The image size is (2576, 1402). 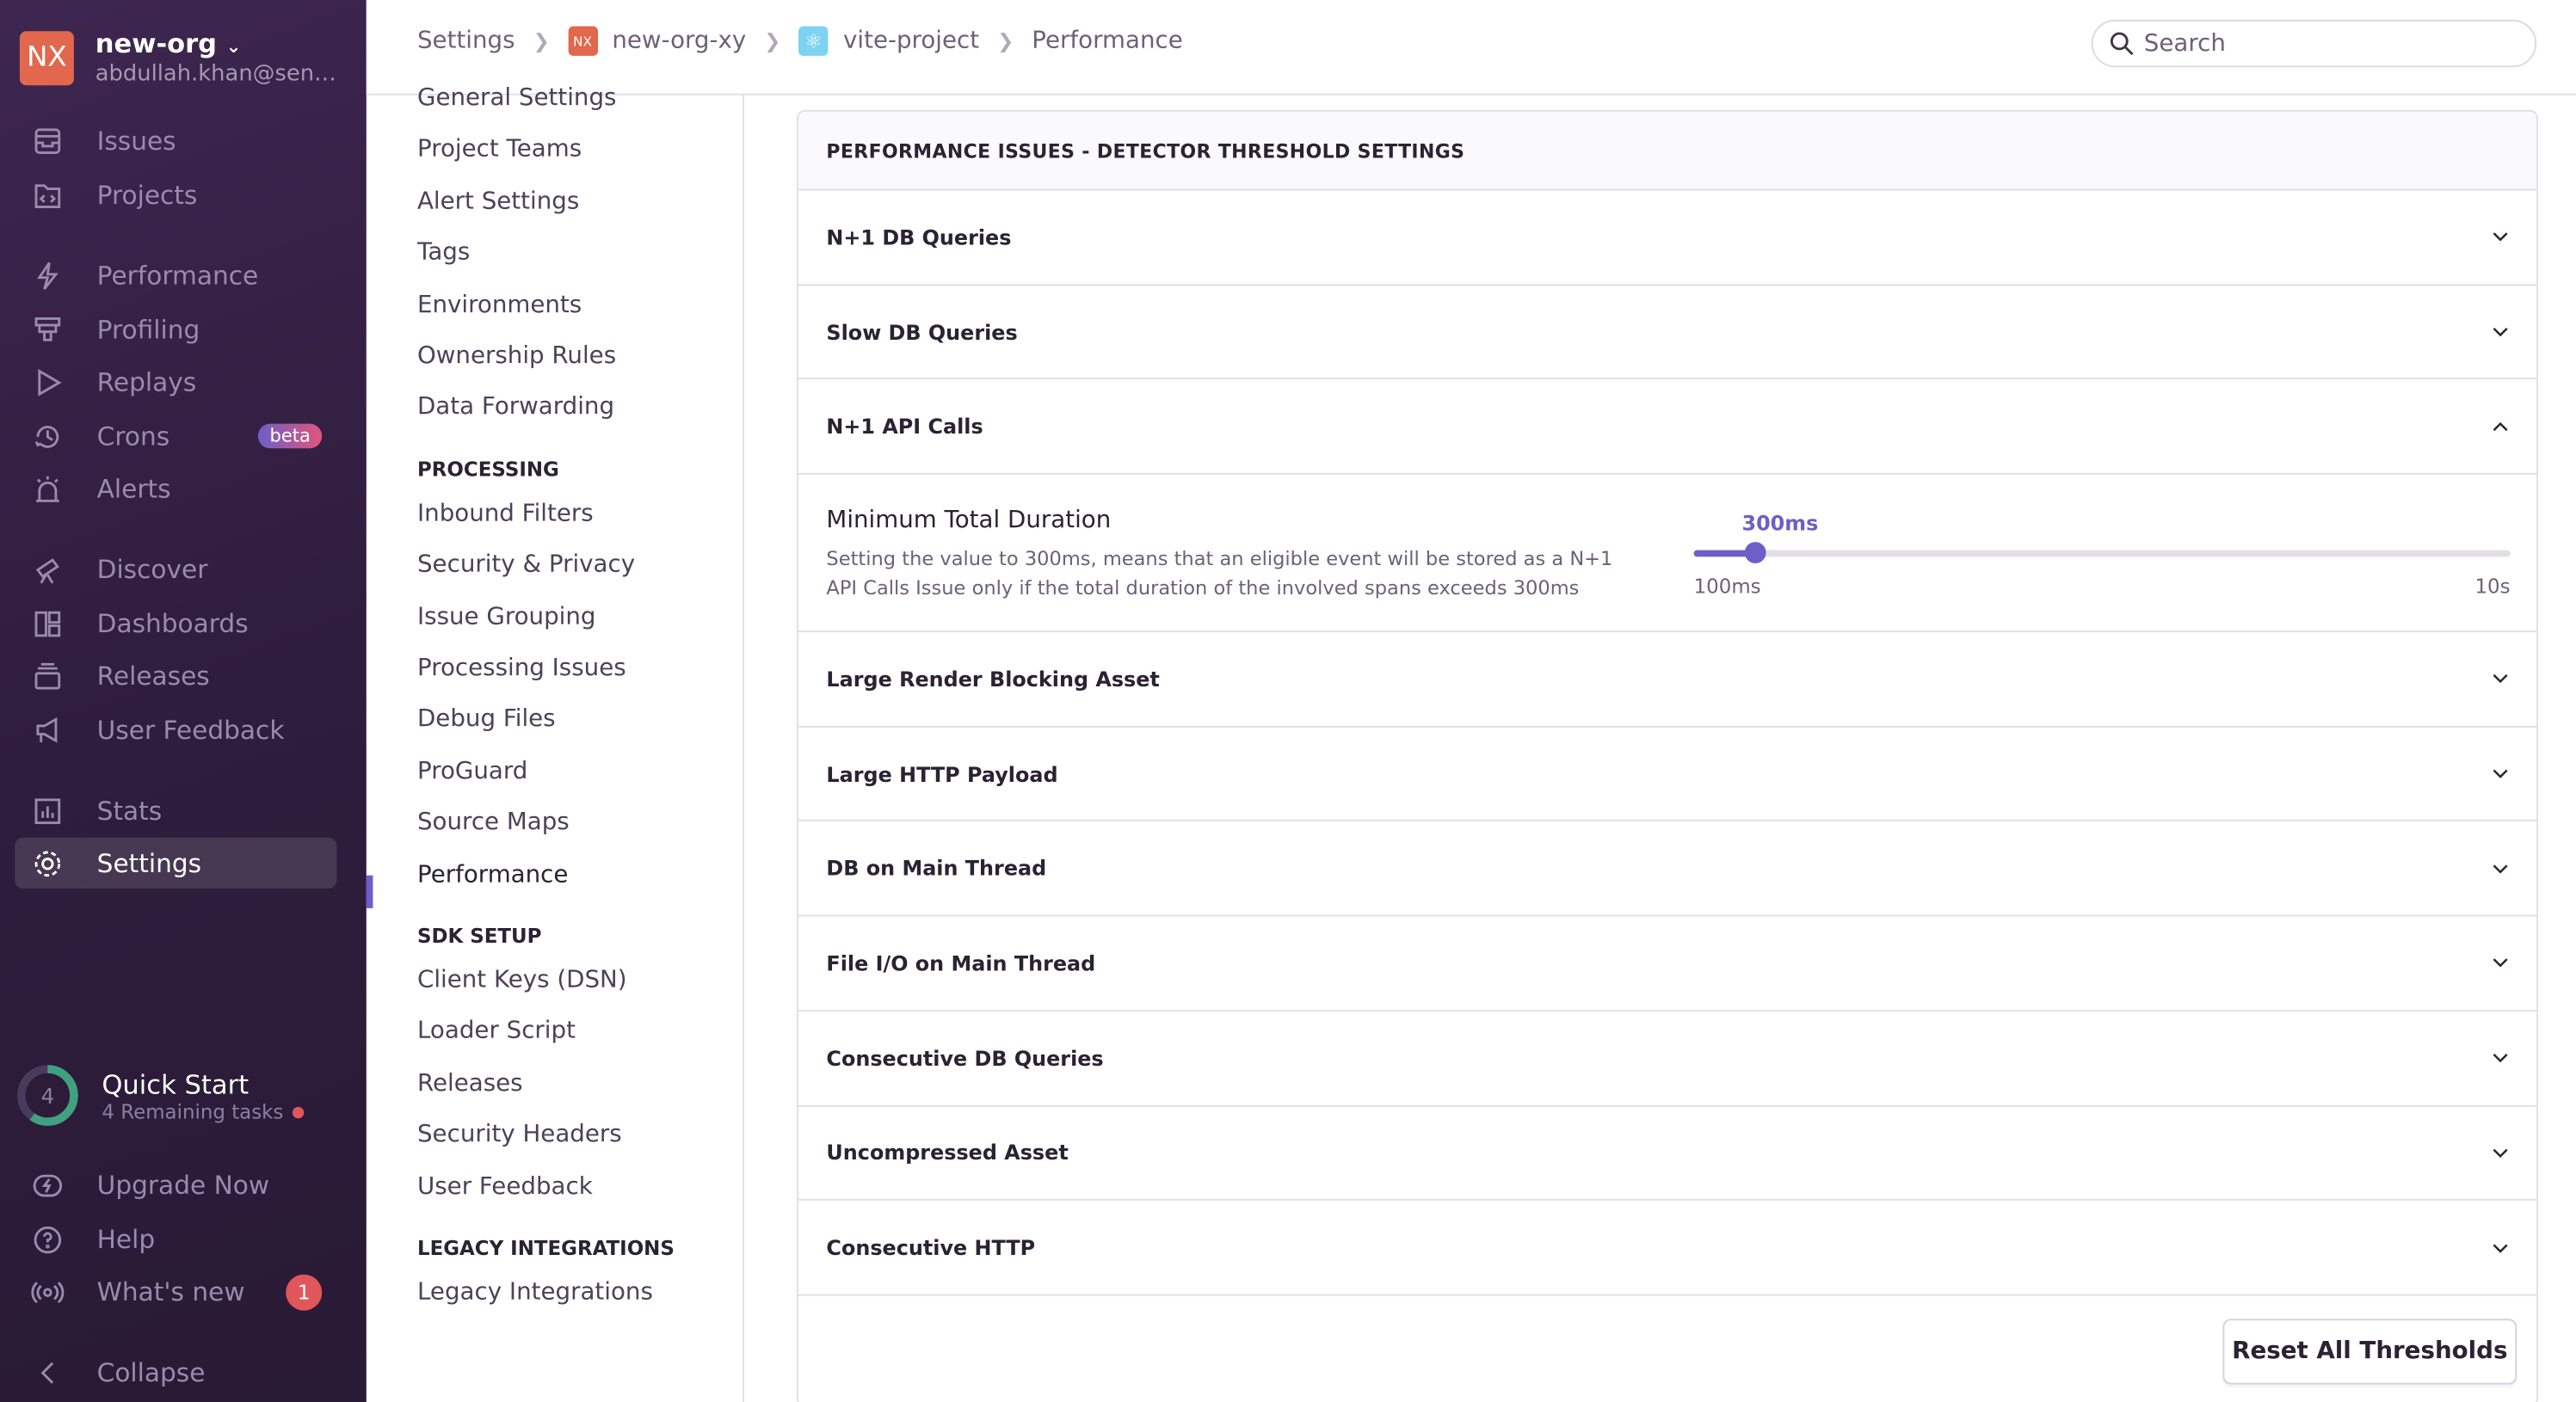 I want to click on notification-count-badge: 1, so click(x=305, y=1291).